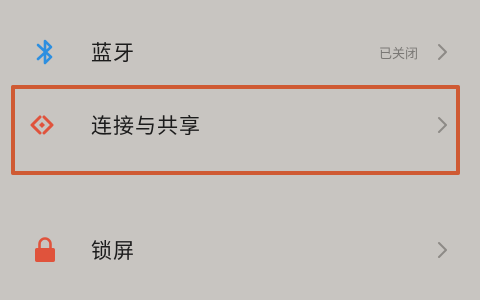 This screenshot has width=480, height=300. Describe the element at coordinates (113, 53) in the screenshot. I see `settings-item-label: 蓝牙` at that location.